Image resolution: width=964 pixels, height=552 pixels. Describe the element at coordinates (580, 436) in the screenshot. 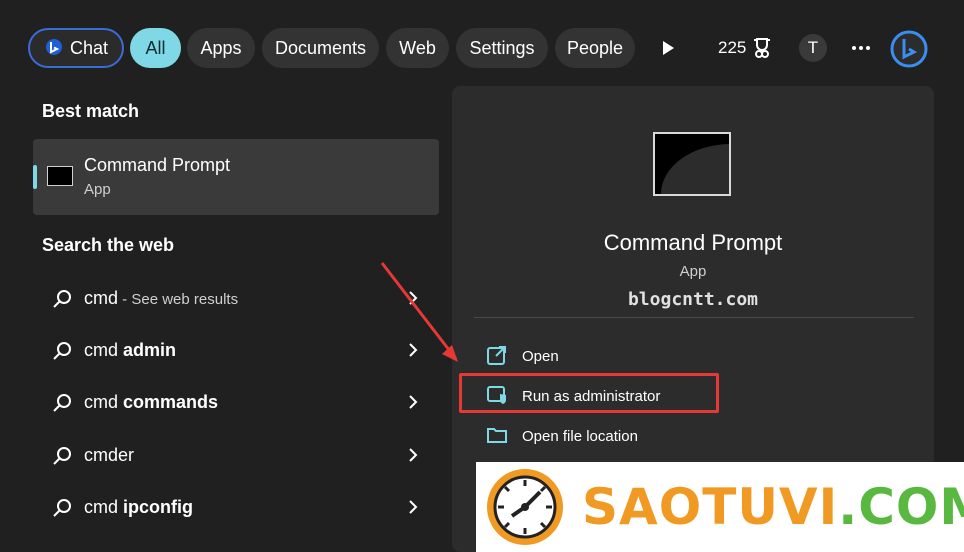

I see `action-open-file-location-label: Open file location` at that location.